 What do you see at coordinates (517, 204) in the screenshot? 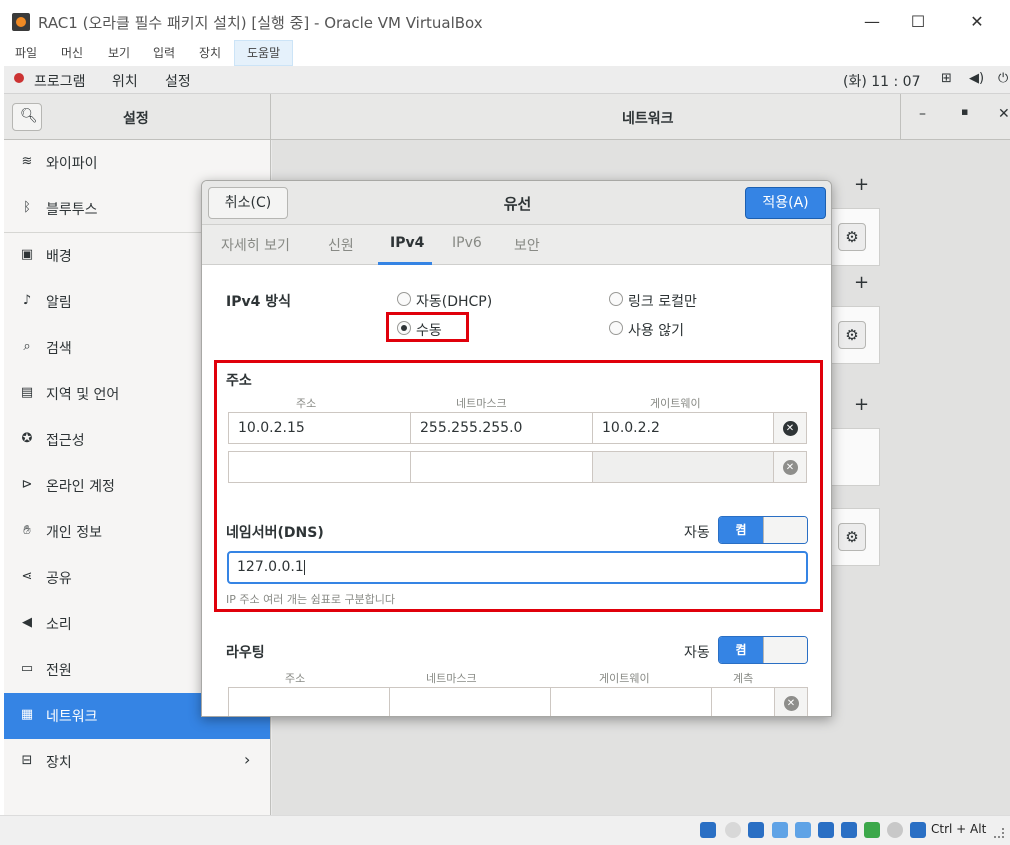
I see `dialog-title: 유선` at bounding box center [517, 204].